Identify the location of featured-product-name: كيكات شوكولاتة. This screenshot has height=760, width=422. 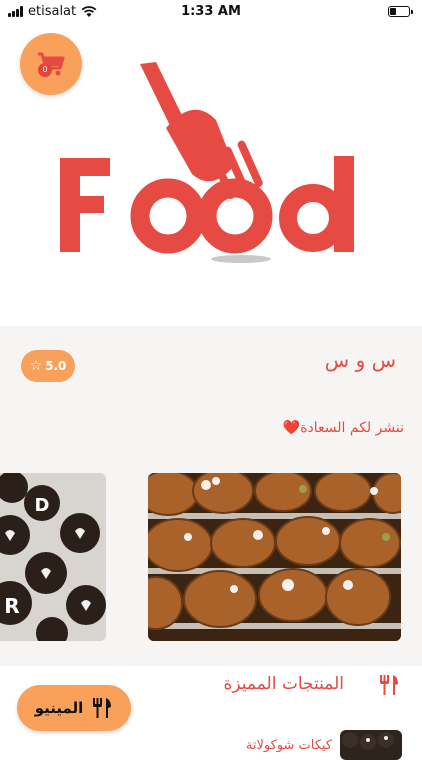
(288, 745).